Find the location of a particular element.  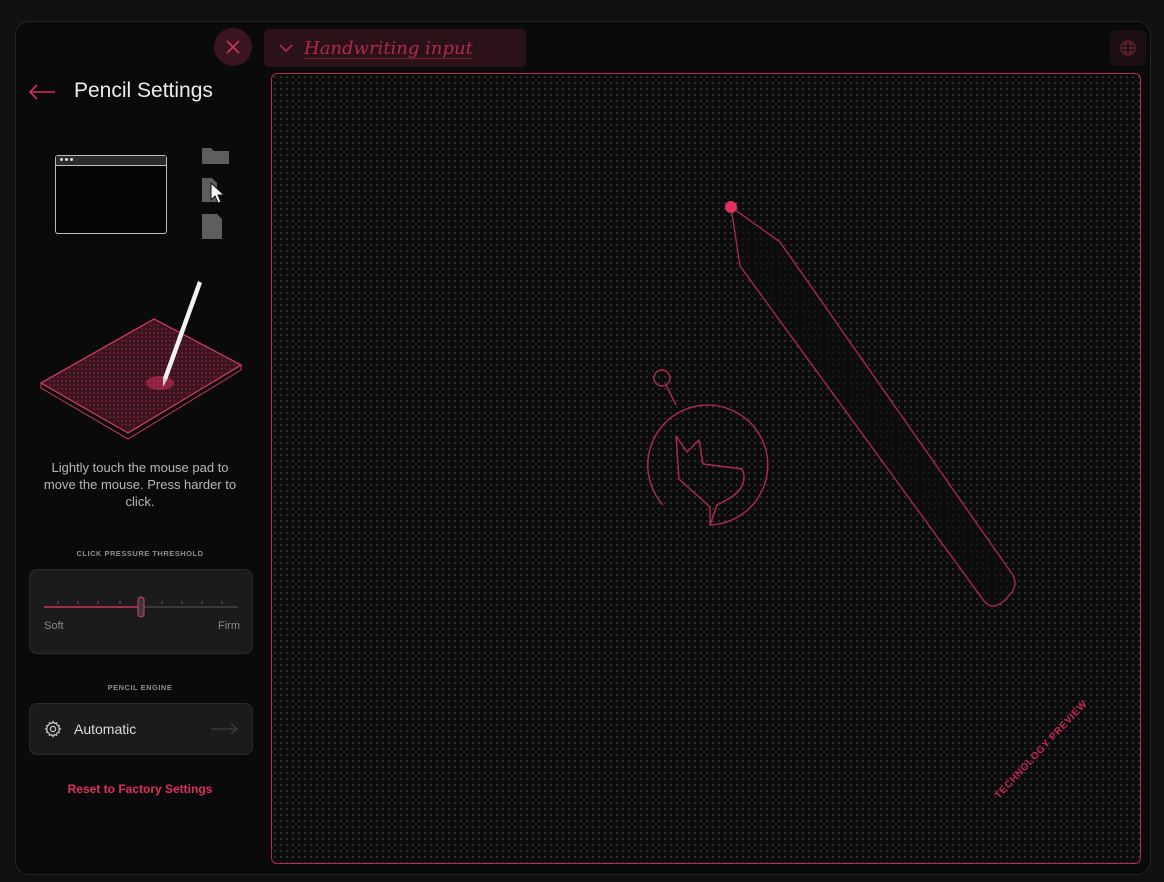

close-button is located at coordinates (233, 47).